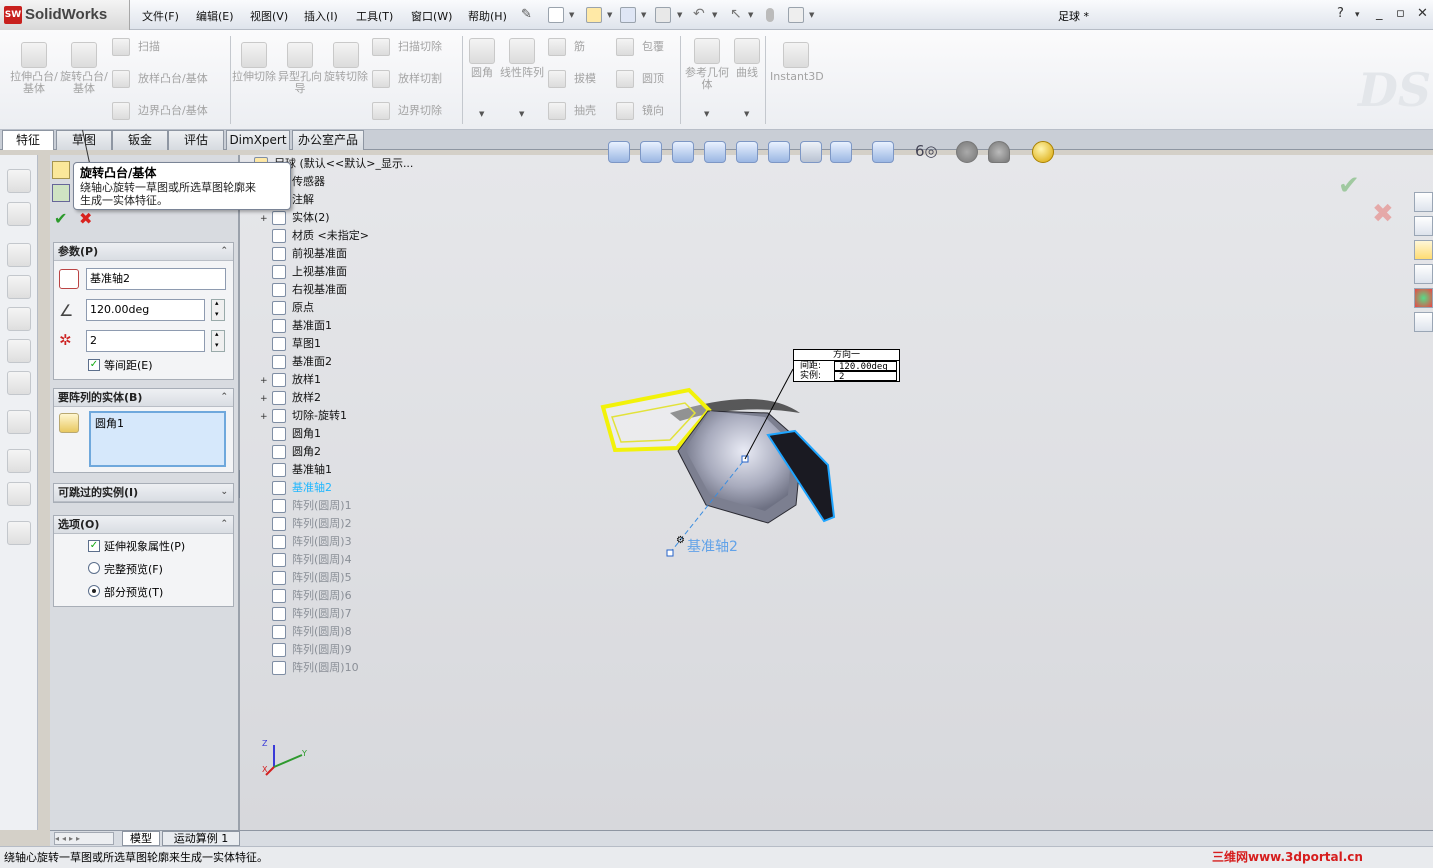 This screenshot has width=1433, height=868. I want to click on linear-pattern-icon, so click(19, 422).